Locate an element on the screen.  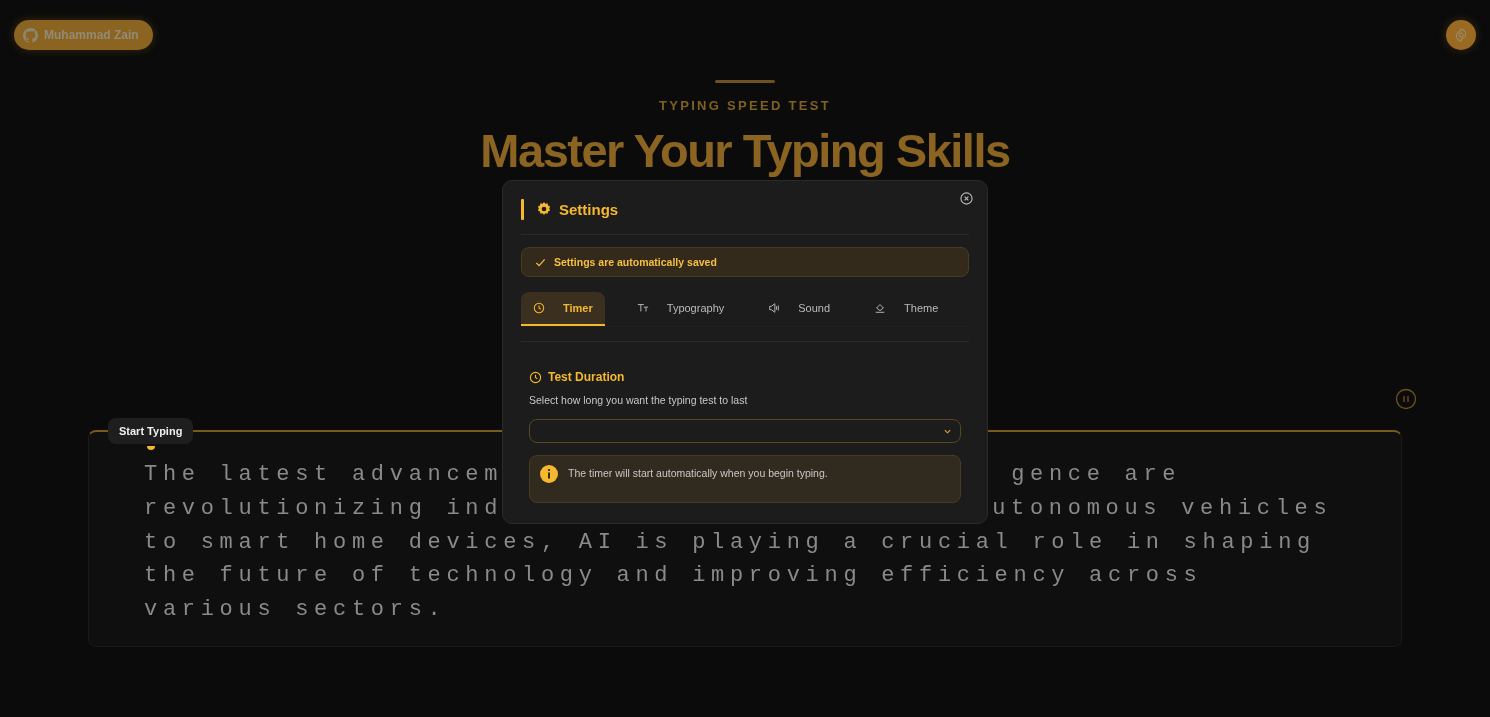
passage-text: revolutionizing ind is located at coordinates (324, 508).